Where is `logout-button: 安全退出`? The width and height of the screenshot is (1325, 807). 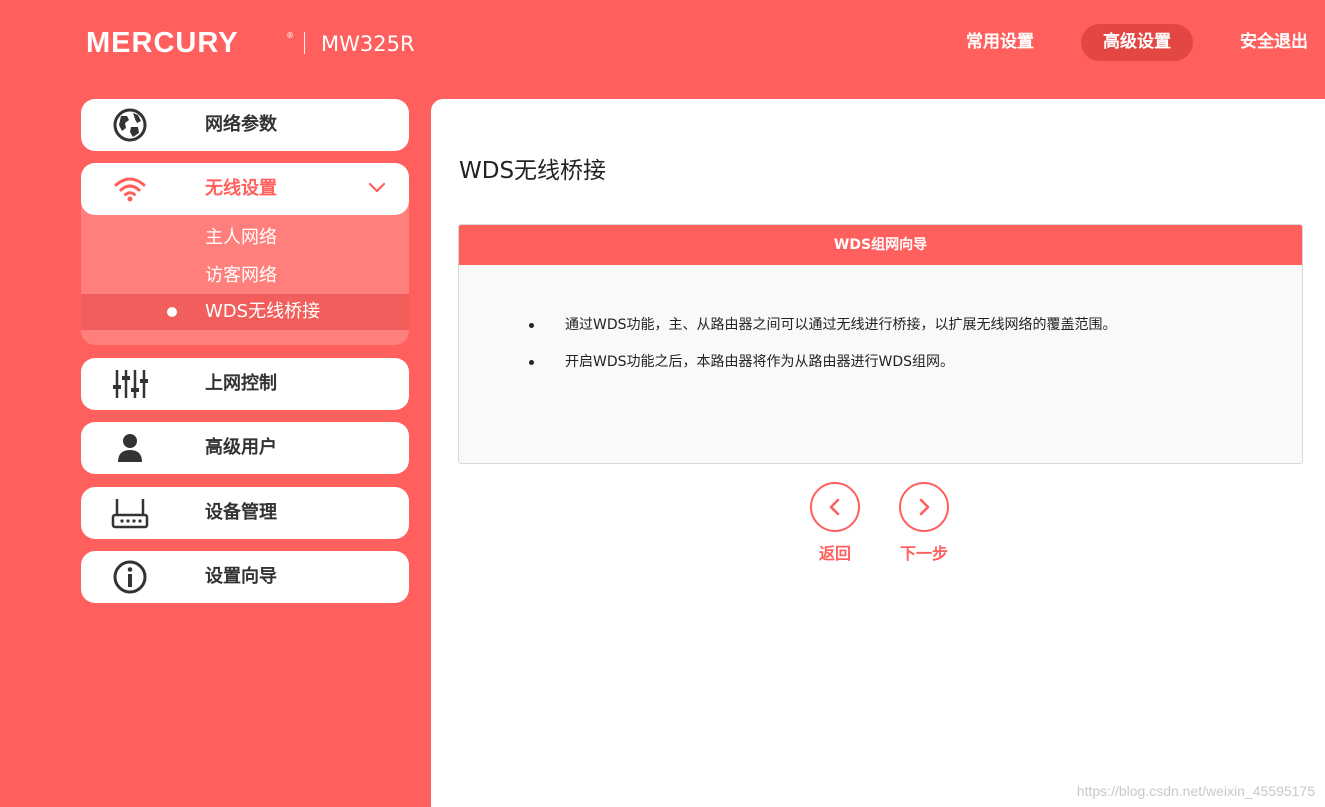 logout-button: 安全退出 is located at coordinates (1274, 42).